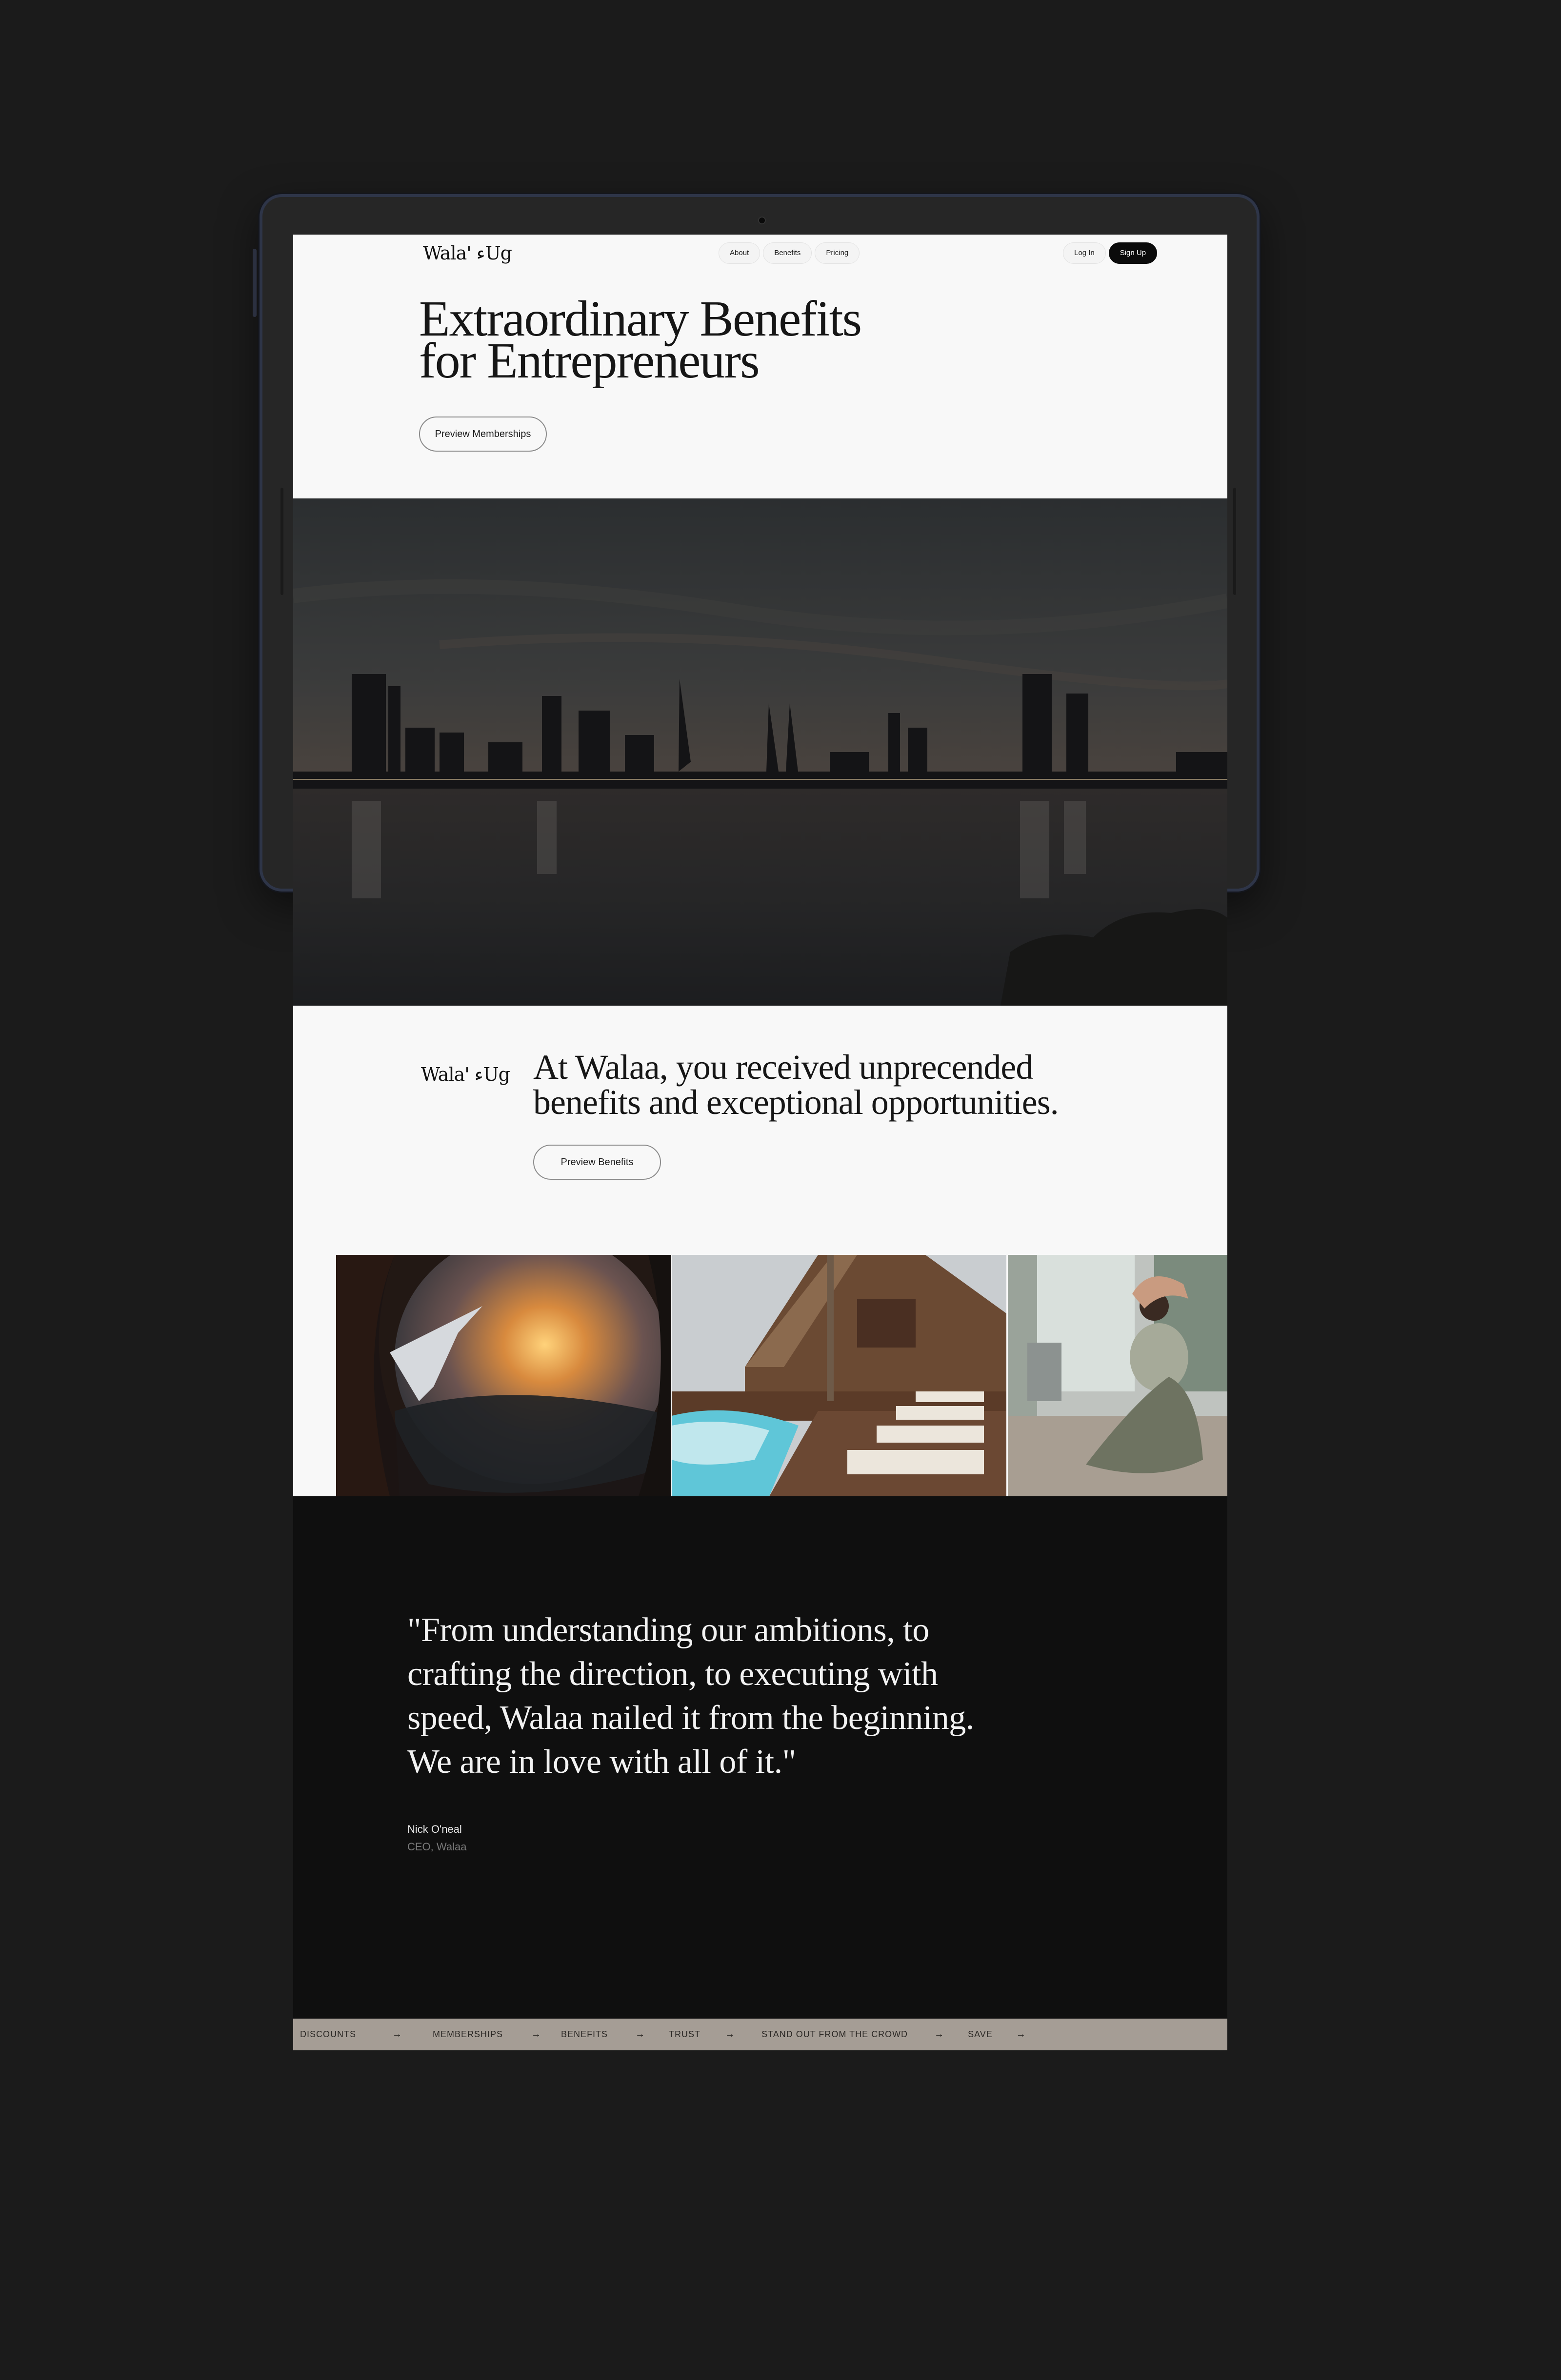  What do you see at coordinates (1117, 1375) in the screenshot?
I see `yoga-pose-image` at bounding box center [1117, 1375].